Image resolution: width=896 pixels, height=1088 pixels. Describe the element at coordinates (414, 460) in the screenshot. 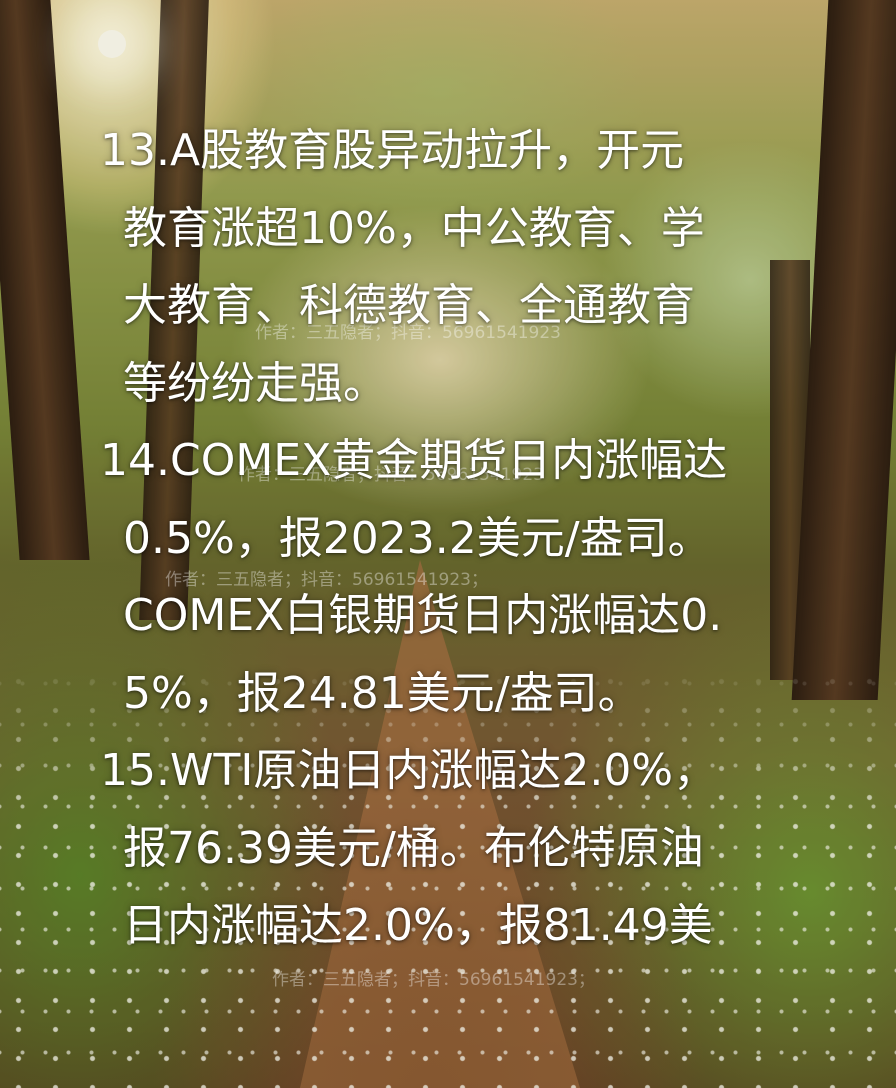

I see `news-line: 14.COMEX黄金期货日内涨幅达` at that location.